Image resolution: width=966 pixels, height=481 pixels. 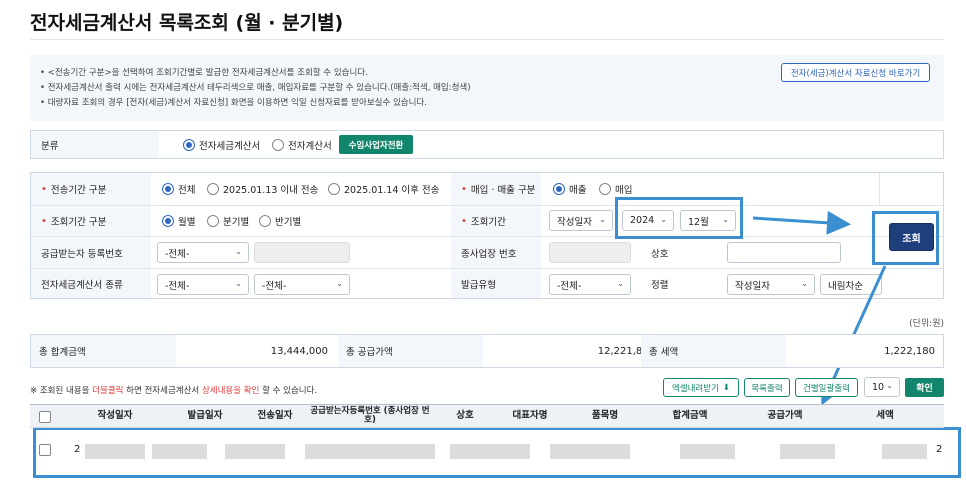 I want to click on supply-amount-label: 총 공급가액, so click(x=410, y=351).